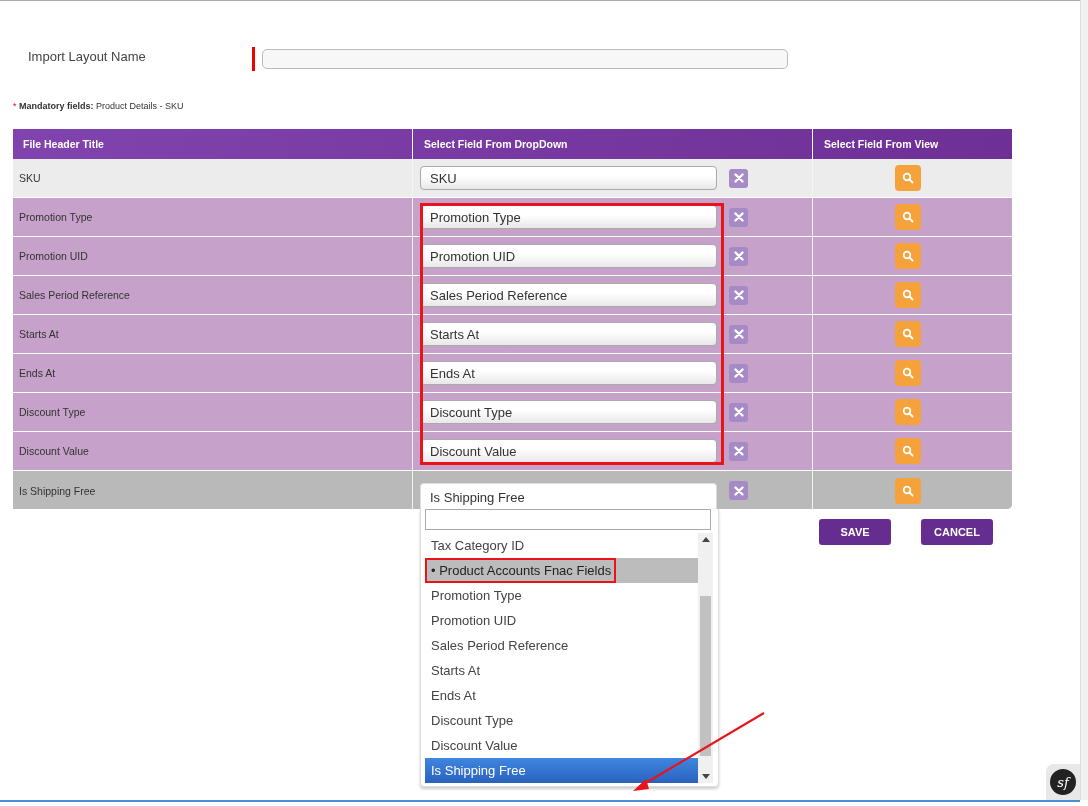  What do you see at coordinates (74, 295) in the screenshot?
I see `table-cell: Sales Period Reference` at bounding box center [74, 295].